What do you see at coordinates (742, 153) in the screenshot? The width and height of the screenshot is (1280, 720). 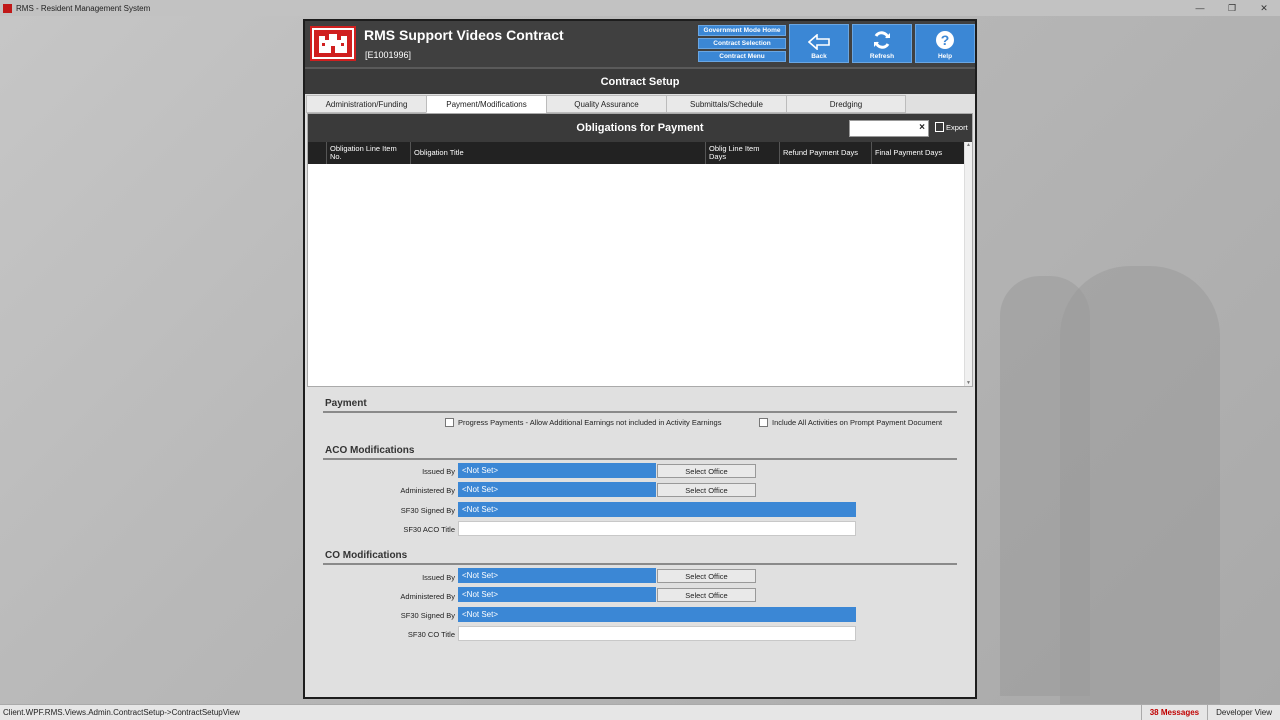 I see `column-oblig-line-item-days: Oblig Line Item Days` at bounding box center [742, 153].